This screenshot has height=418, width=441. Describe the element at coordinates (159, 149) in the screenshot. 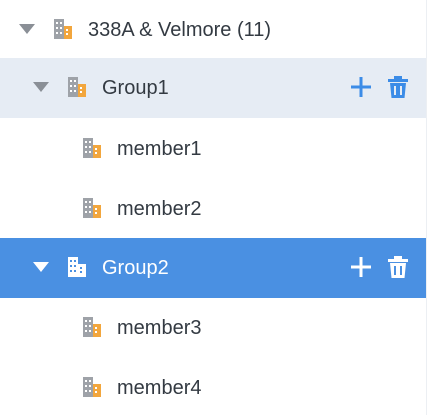

I see `tree-node-label: member1` at that location.